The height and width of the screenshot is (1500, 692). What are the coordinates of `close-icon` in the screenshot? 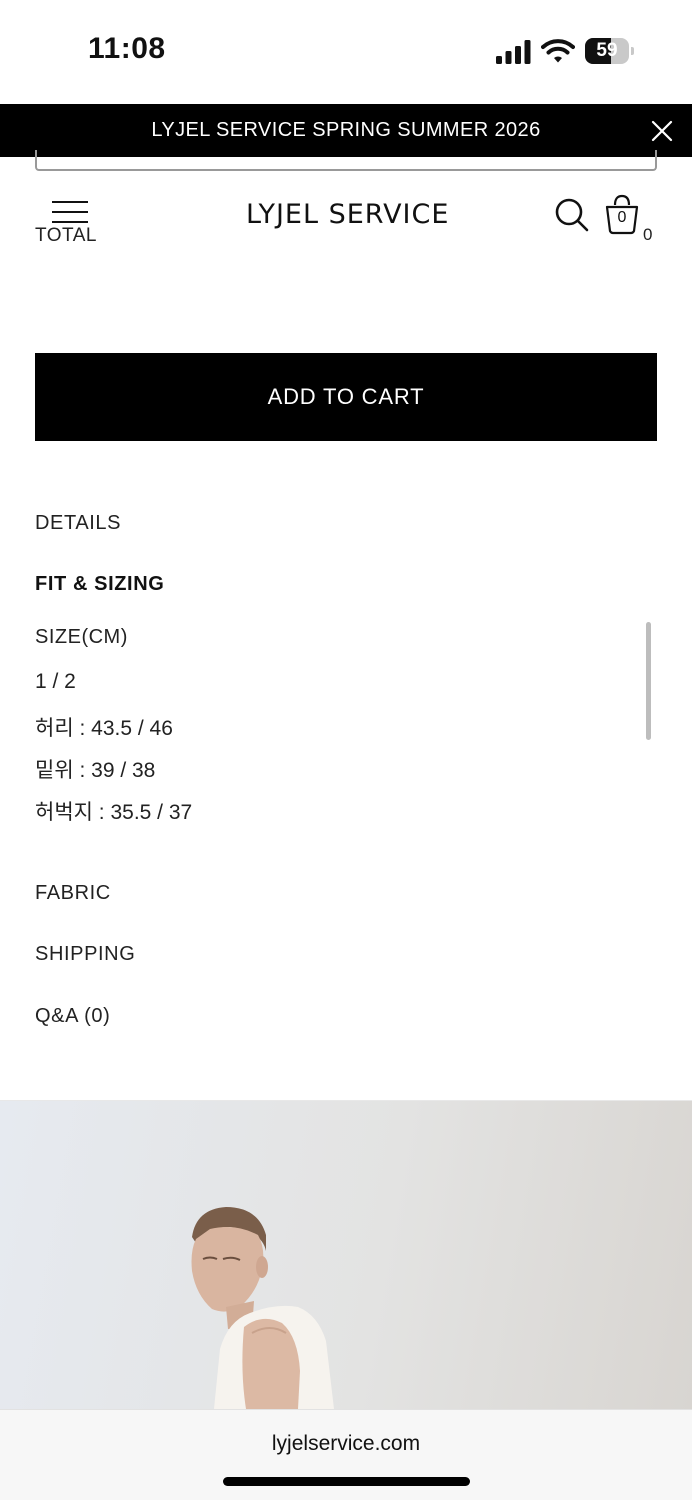 It's located at (662, 131).